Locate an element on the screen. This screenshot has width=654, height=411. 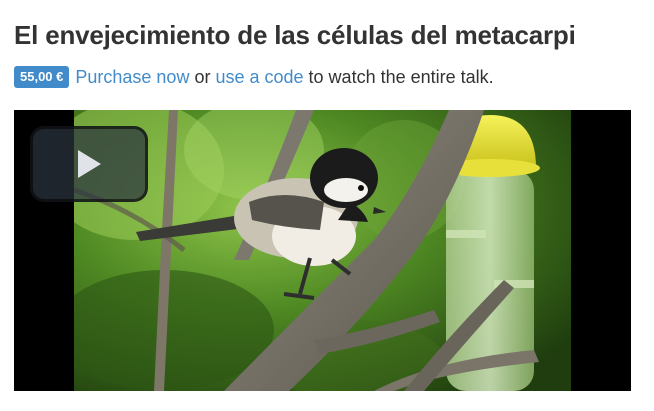
or-text: or is located at coordinates (202, 76).